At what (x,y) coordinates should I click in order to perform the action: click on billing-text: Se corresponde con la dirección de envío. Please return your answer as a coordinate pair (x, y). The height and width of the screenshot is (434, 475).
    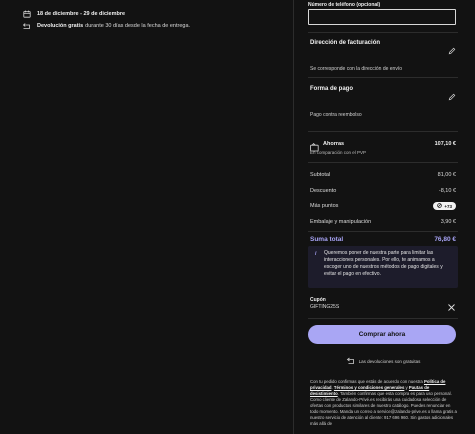
    Looking at the image, I should click on (356, 69).